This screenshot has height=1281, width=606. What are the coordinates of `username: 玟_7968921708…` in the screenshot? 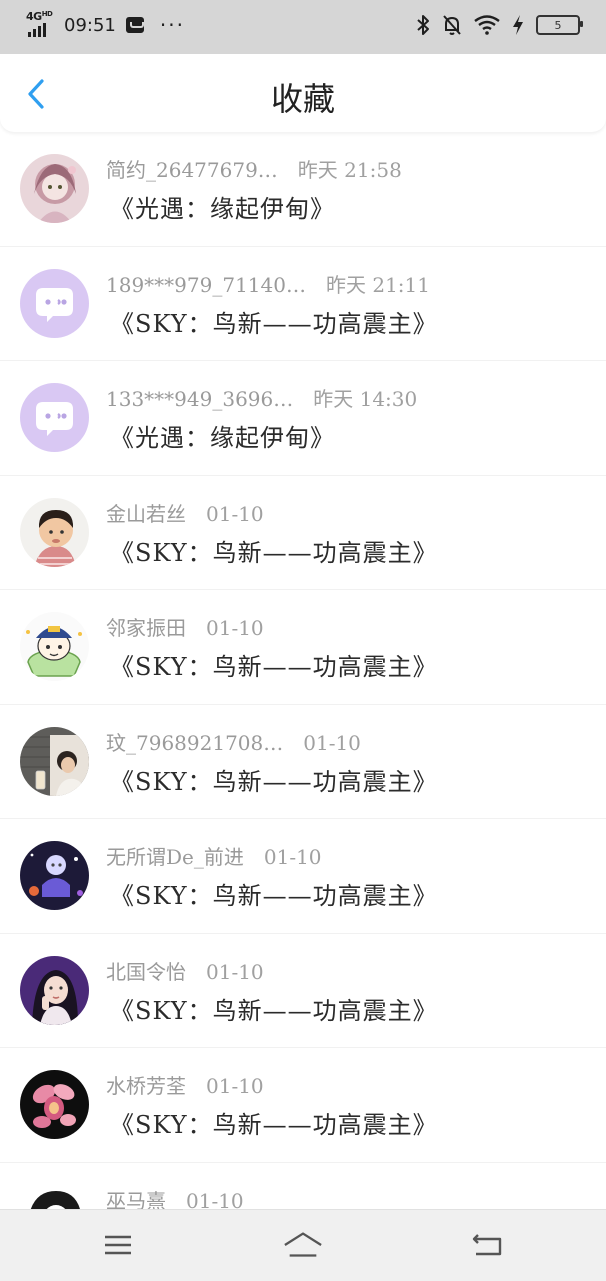 It's located at (194, 741).